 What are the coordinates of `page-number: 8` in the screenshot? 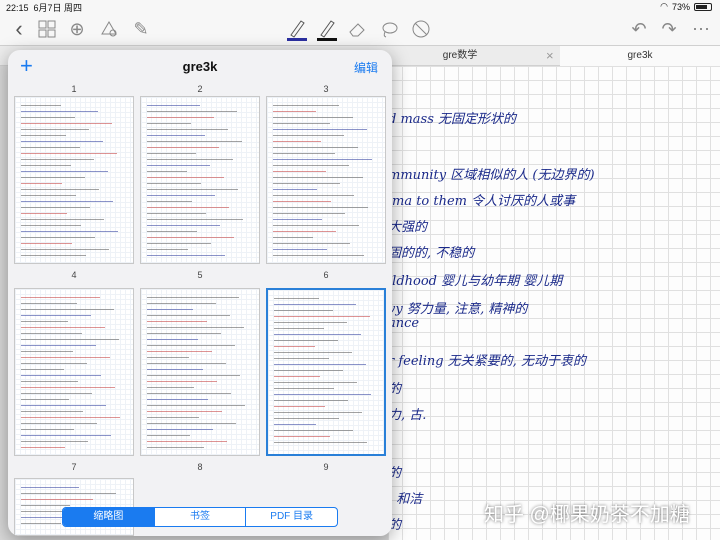 It's located at (200, 467).